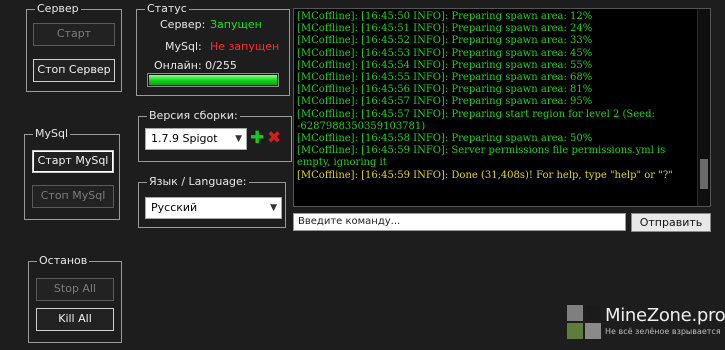 The height and width of the screenshot is (350, 725). Describe the element at coordinates (183, 46) in the screenshot. I see `mysql-status-label: MySql:` at that location.